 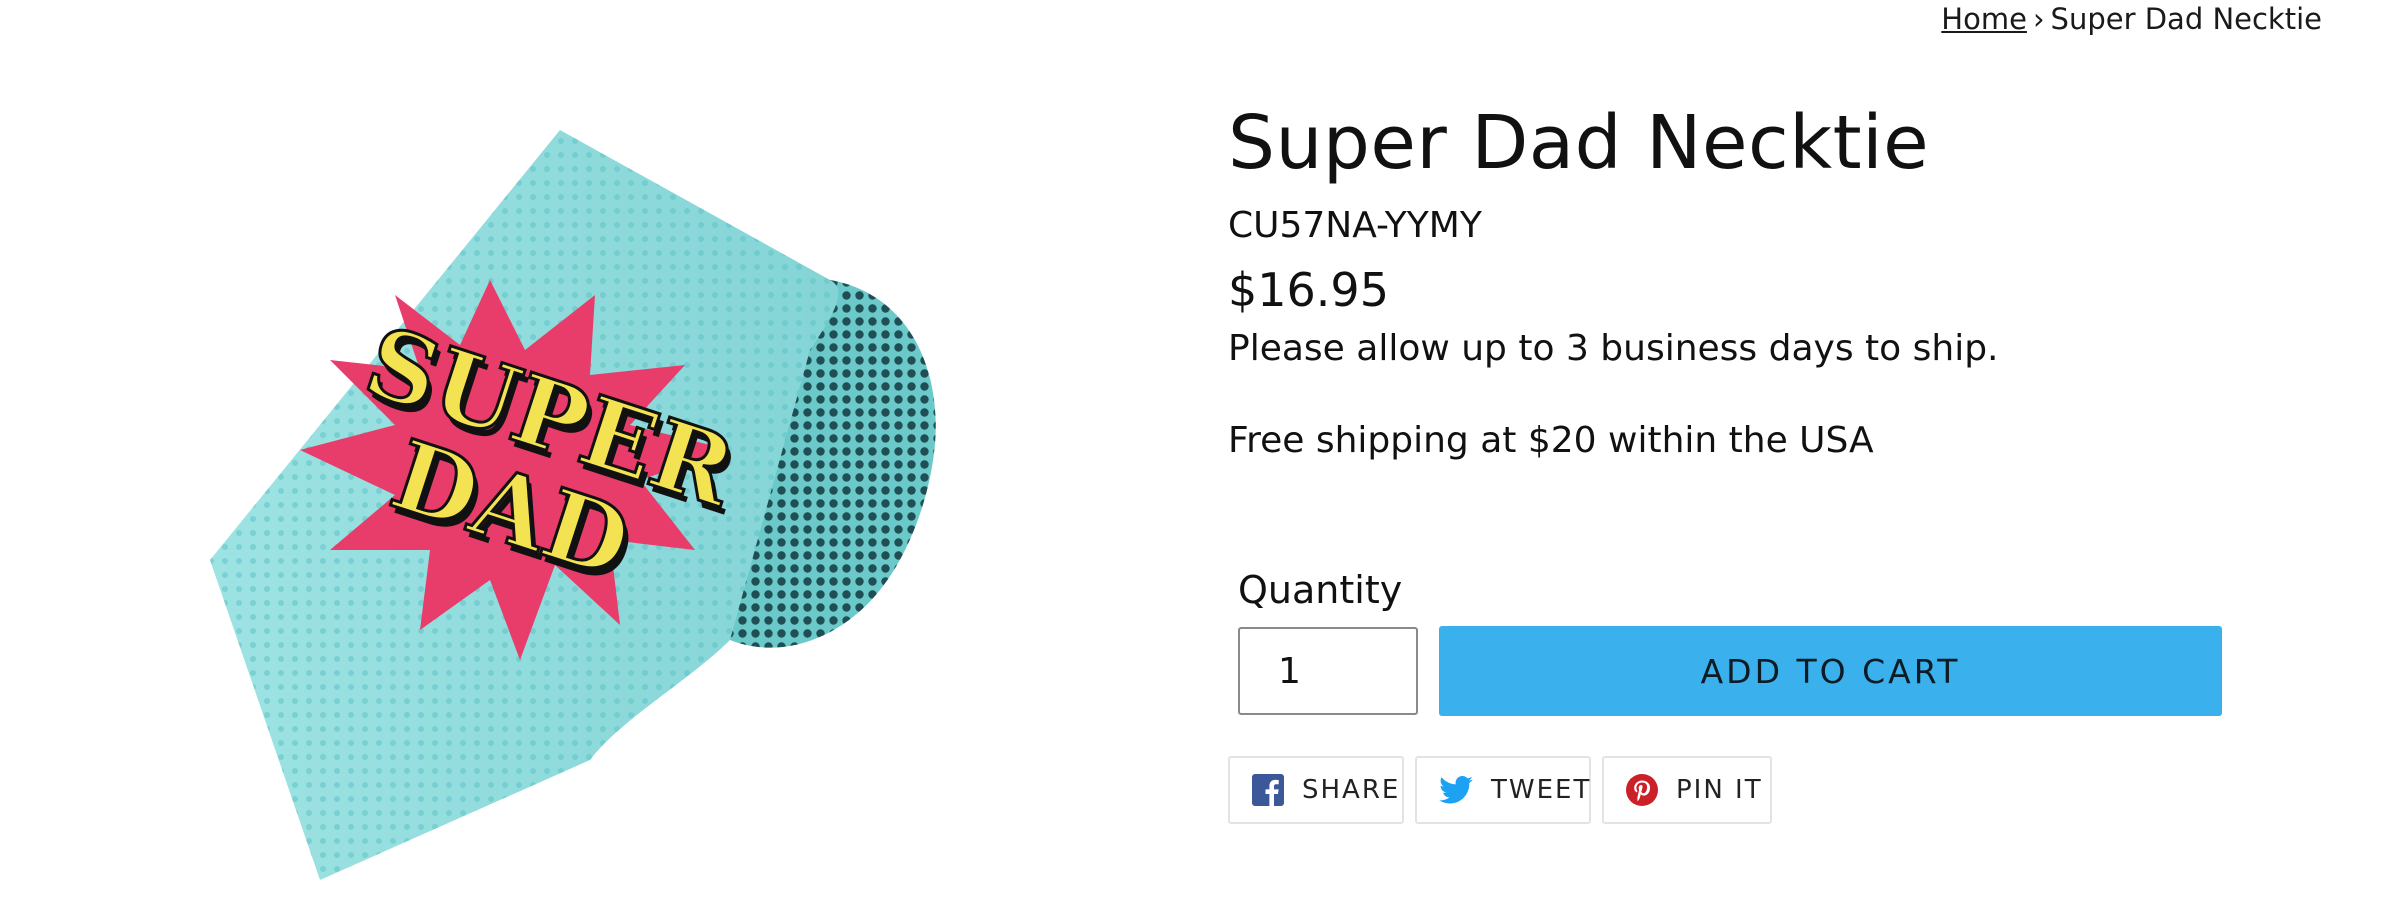 What do you see at coordinates (1551, 440) in the screenshot?
I see `free-shipping-note: Free shipping at $20 within the USA` at bounding box center [1551, 440].